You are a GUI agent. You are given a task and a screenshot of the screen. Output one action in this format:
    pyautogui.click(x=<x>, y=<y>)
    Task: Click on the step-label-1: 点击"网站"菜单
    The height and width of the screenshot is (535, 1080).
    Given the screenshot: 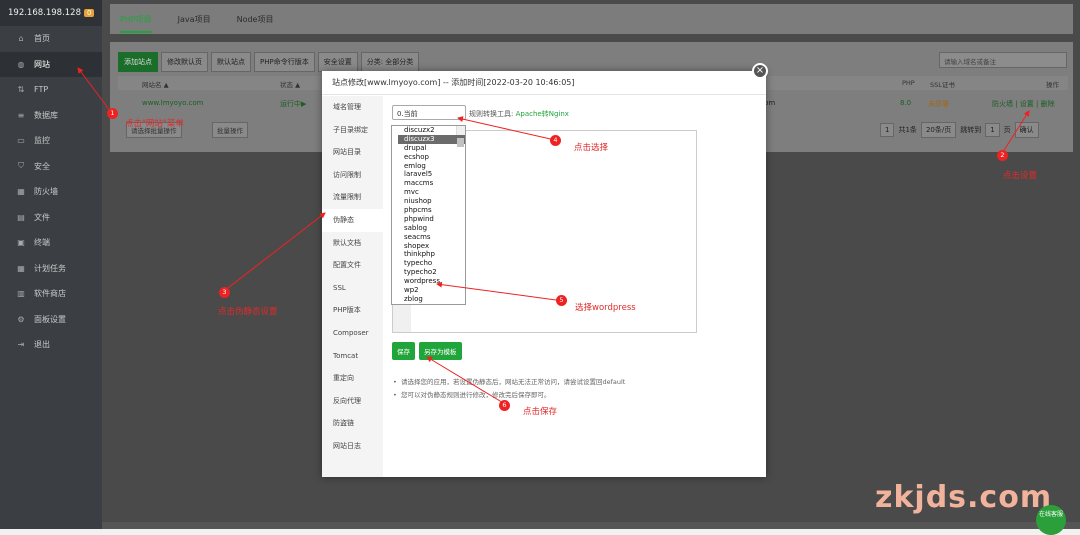 What is the action you would take?
    pyautogui.click(x=154, y=124)
    